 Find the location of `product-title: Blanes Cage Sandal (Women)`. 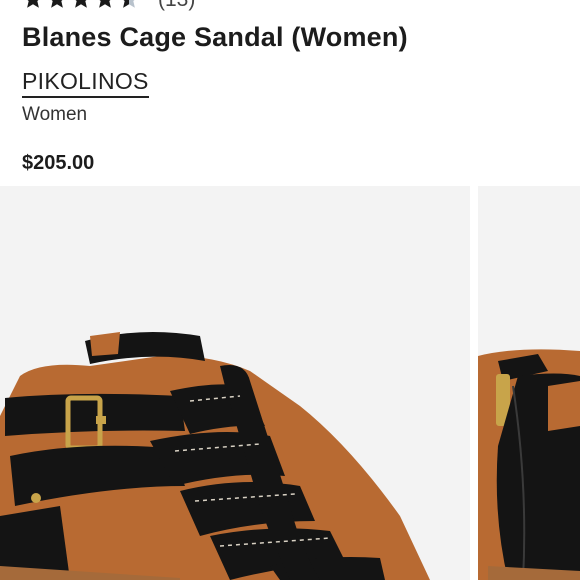

product-title: Blanes Cage Sandal (Women) is located at coordinates (215, 37).